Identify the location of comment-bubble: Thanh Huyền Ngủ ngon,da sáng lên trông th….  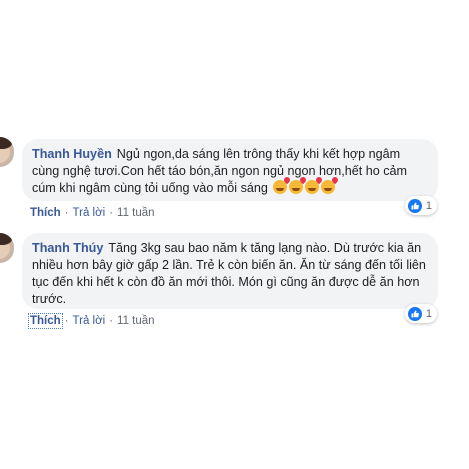
(230, 170).